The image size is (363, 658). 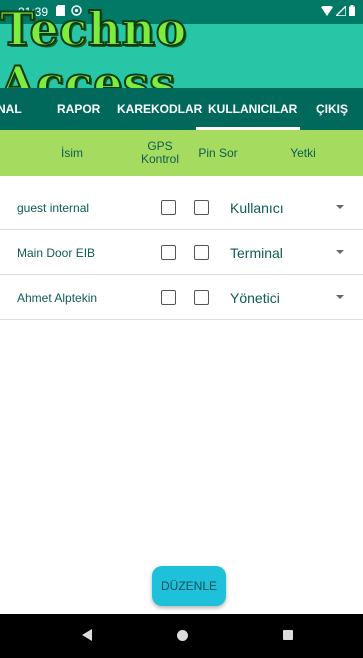 What do you see at coordinates (252, 109) in the screenshot?
I see `tab-kullanicilar: KULLANICILAR` at bounding box center [252, 109].